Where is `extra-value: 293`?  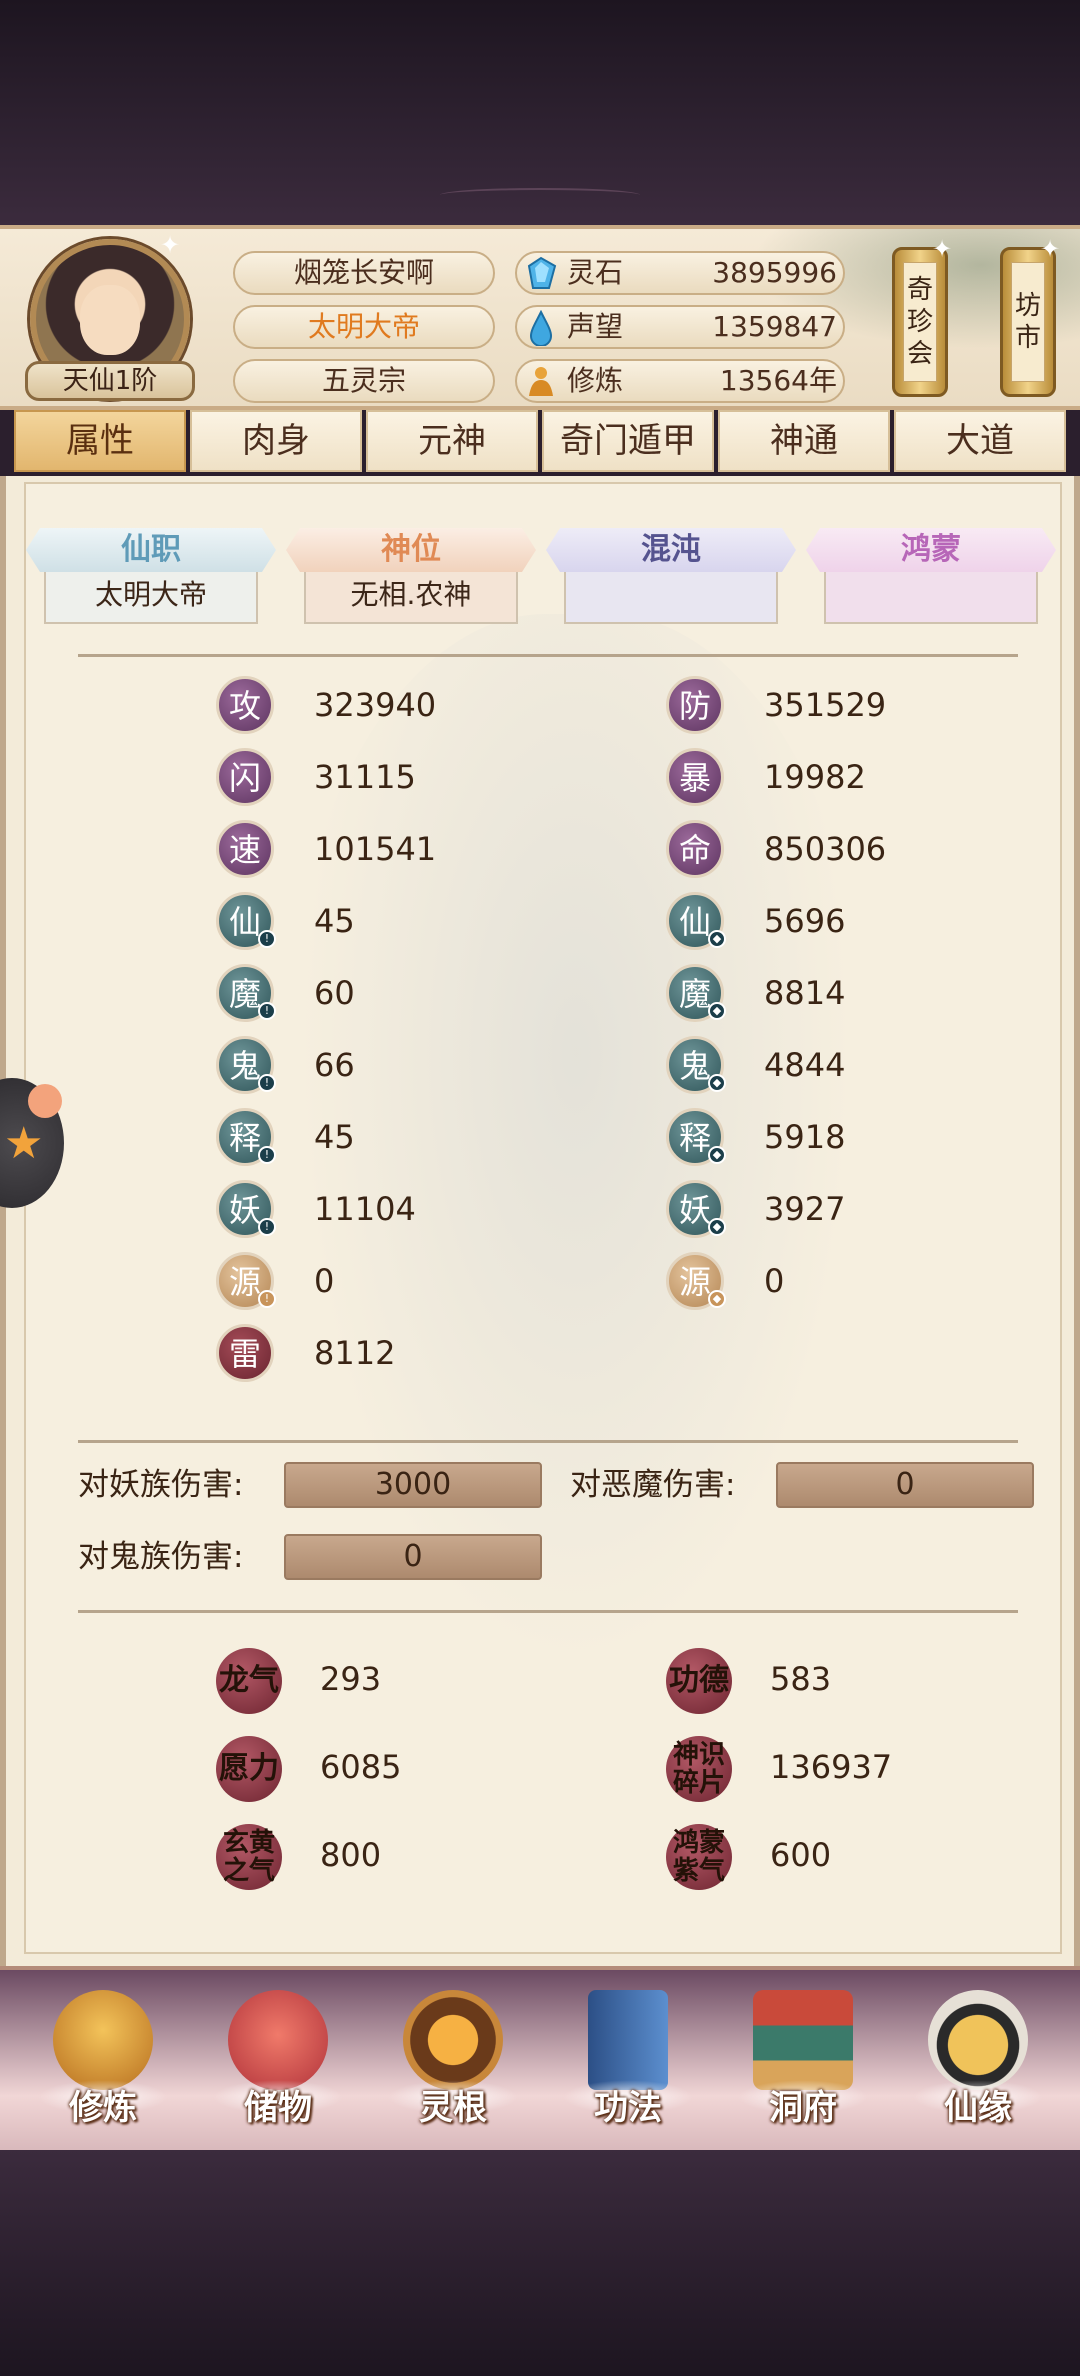
extra-value: 293 is located at coordinates (351, 1679).